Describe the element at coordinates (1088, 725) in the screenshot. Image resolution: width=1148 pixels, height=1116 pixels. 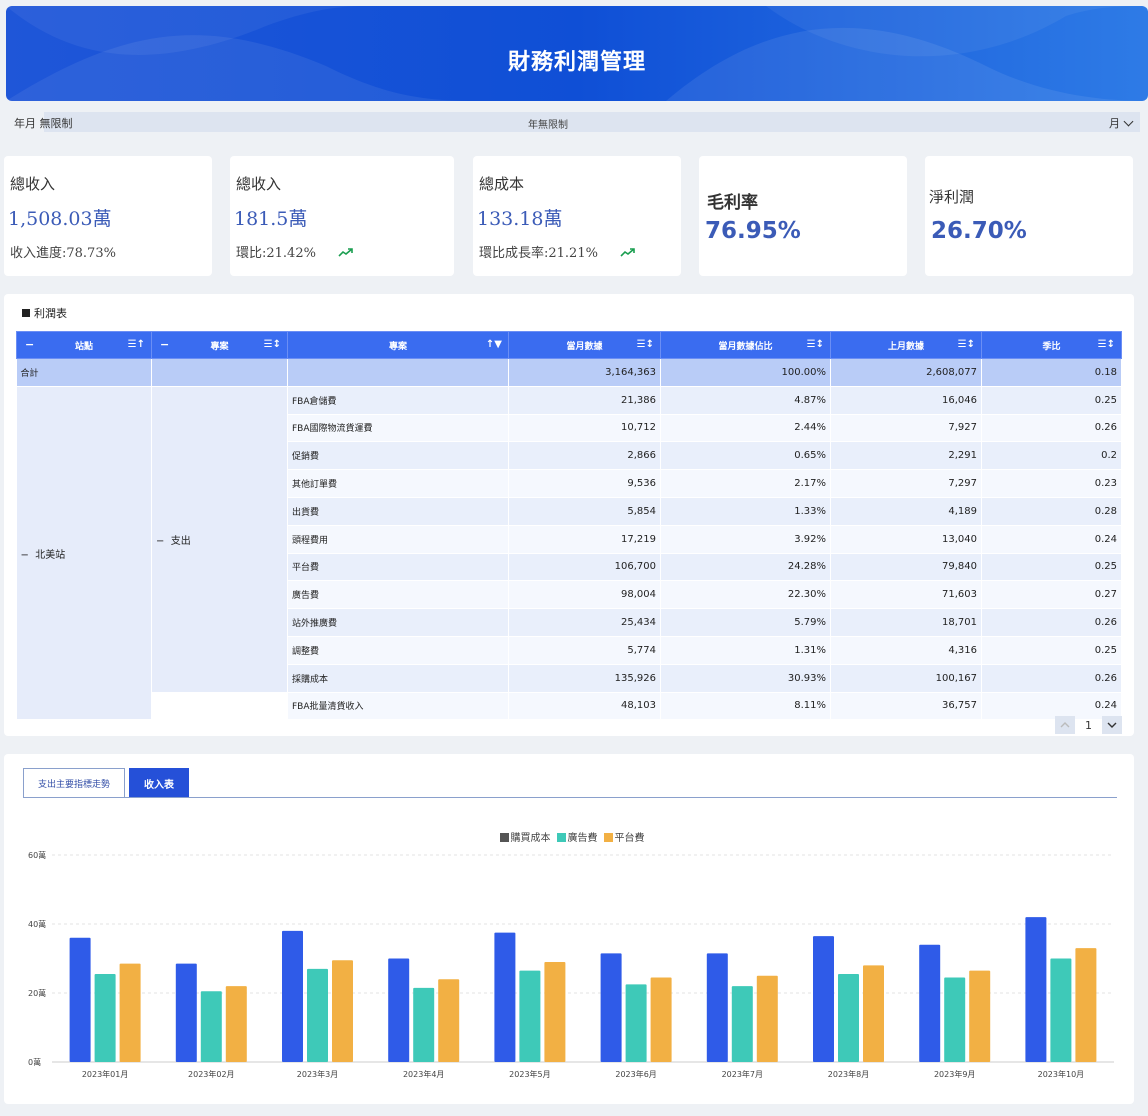
I see `page-number: 1` at that location.